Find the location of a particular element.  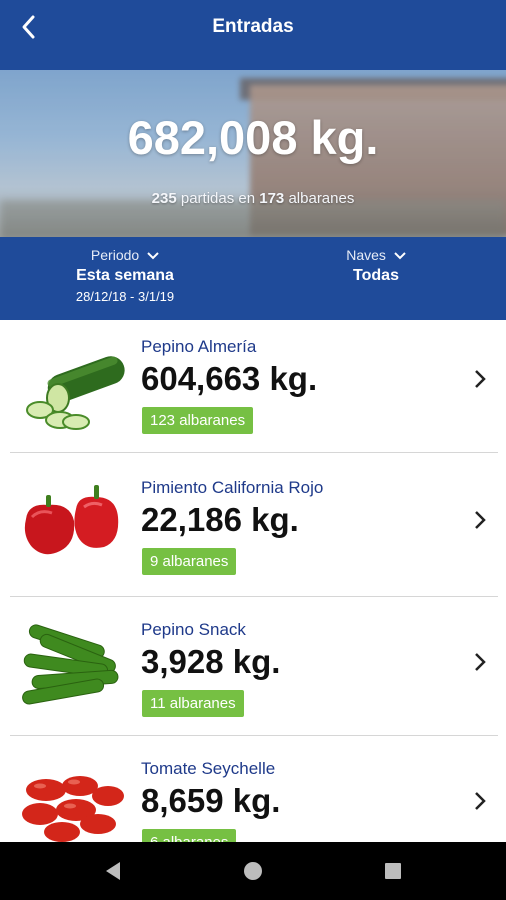

albaranes-badge: 6 albaranes is located at coordinates (189, 835).